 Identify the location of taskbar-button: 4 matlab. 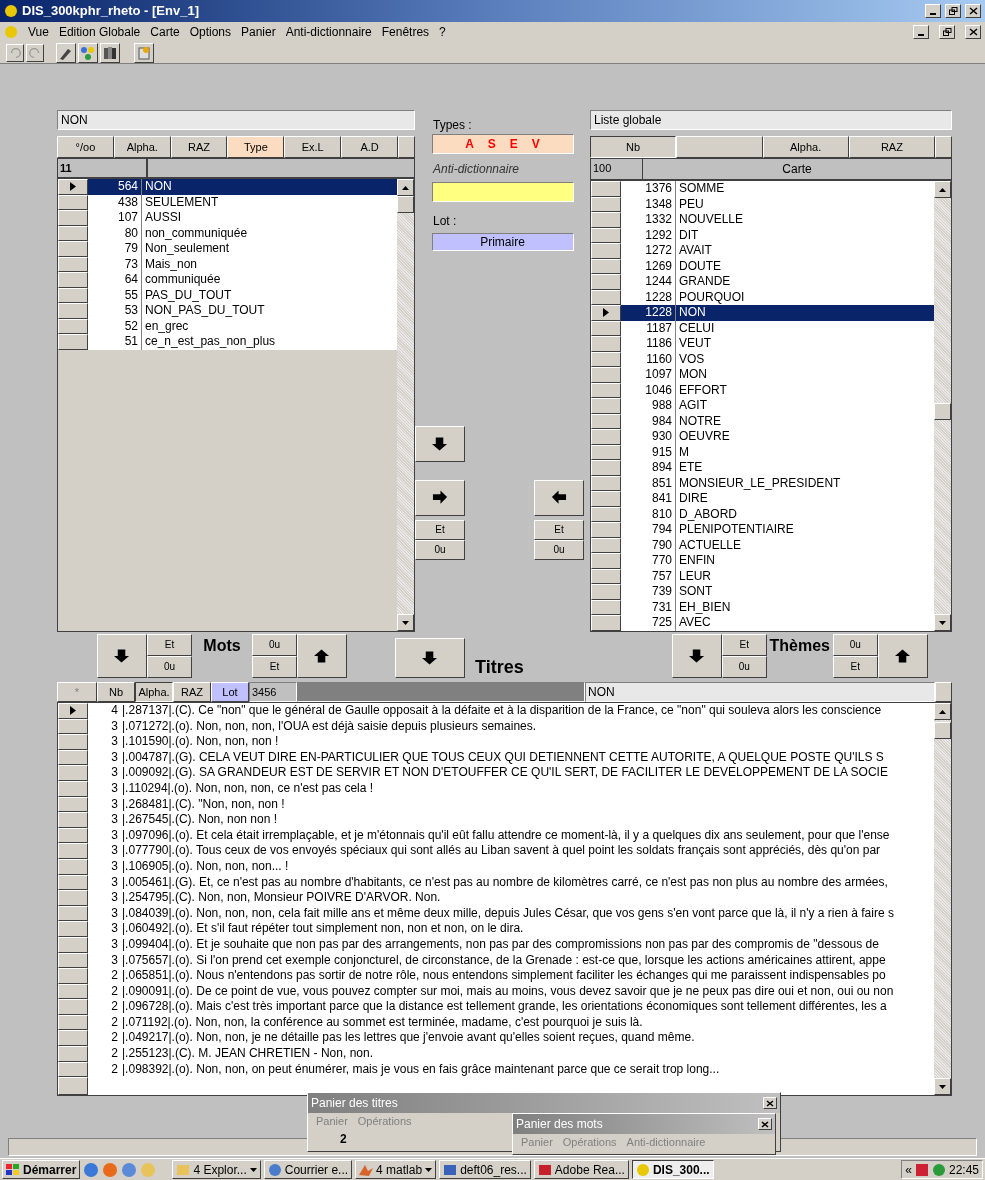
(396, 1169).